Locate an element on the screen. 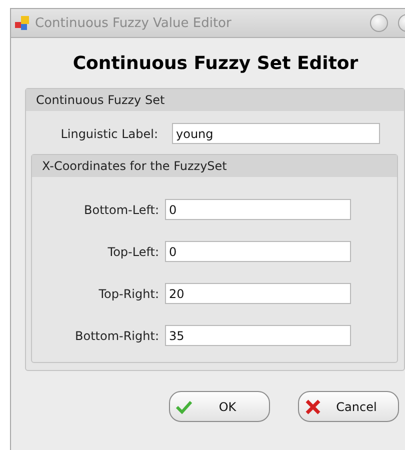 The image size is (405, 450). group-title: X-Coordinates for the FuzzySet is located at coordinates (214, 166).